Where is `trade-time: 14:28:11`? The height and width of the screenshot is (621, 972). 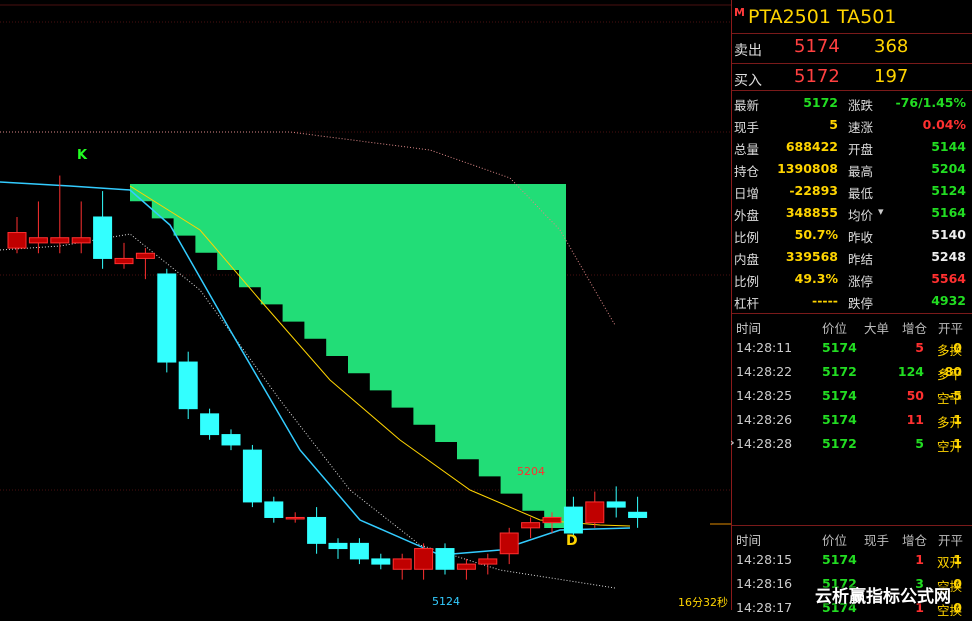 trade-time: 14:28:11 is located at coordinates (764, 347).